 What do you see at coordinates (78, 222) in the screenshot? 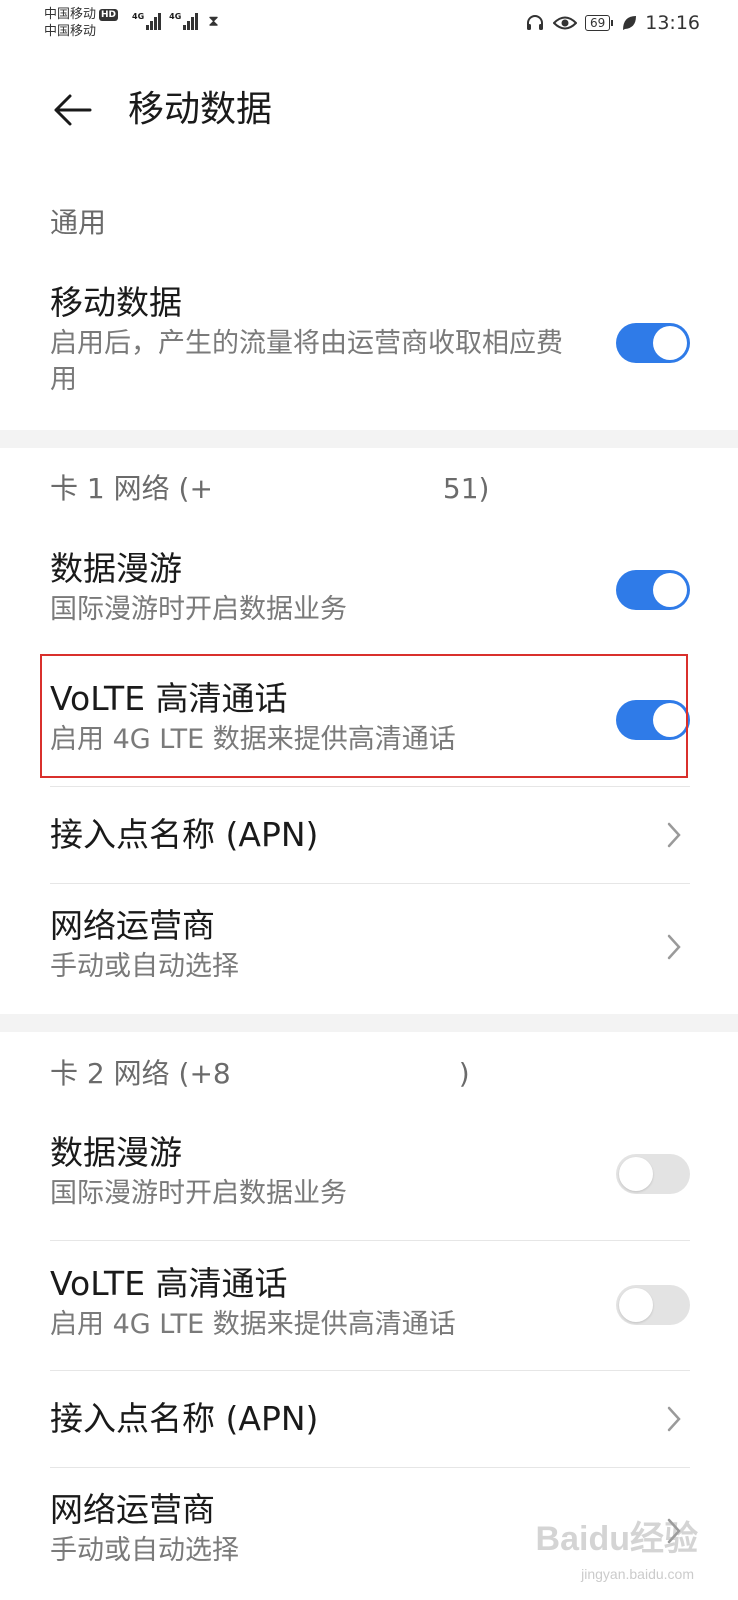
I see `section-title-general: 通用` at bounding box center [78, 222].